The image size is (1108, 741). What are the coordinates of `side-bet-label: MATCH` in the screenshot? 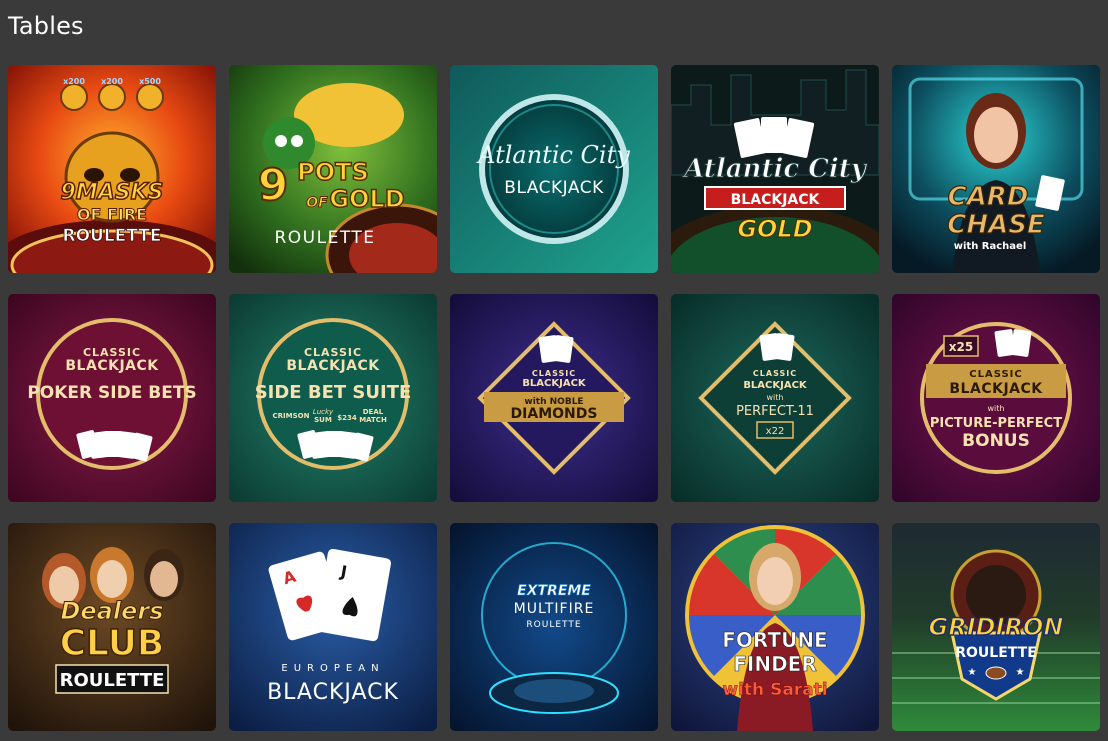 It's located at (373, 420).